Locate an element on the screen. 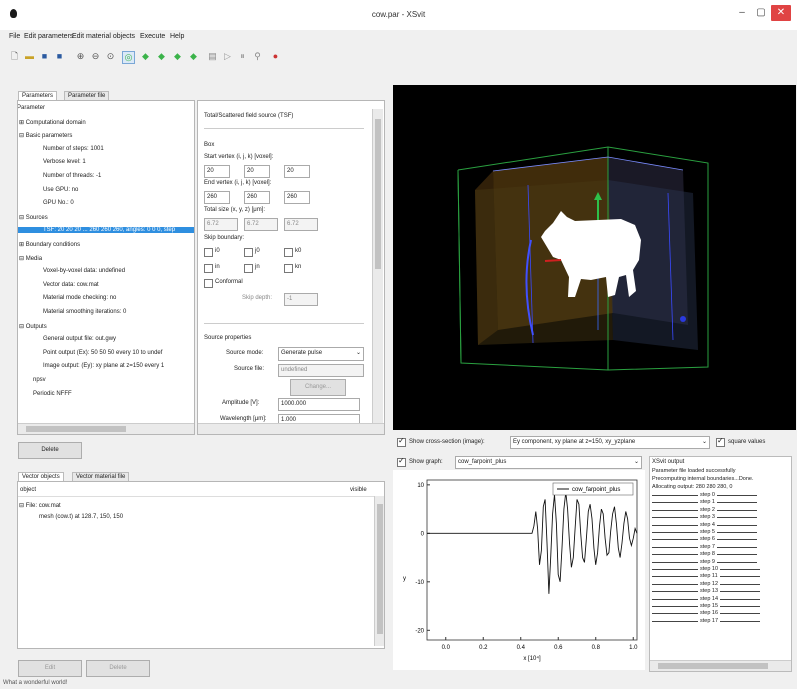 This screenshot has width=797, height=689. tree-item: Number of threads: -1 is located at coordinates (72, 176).